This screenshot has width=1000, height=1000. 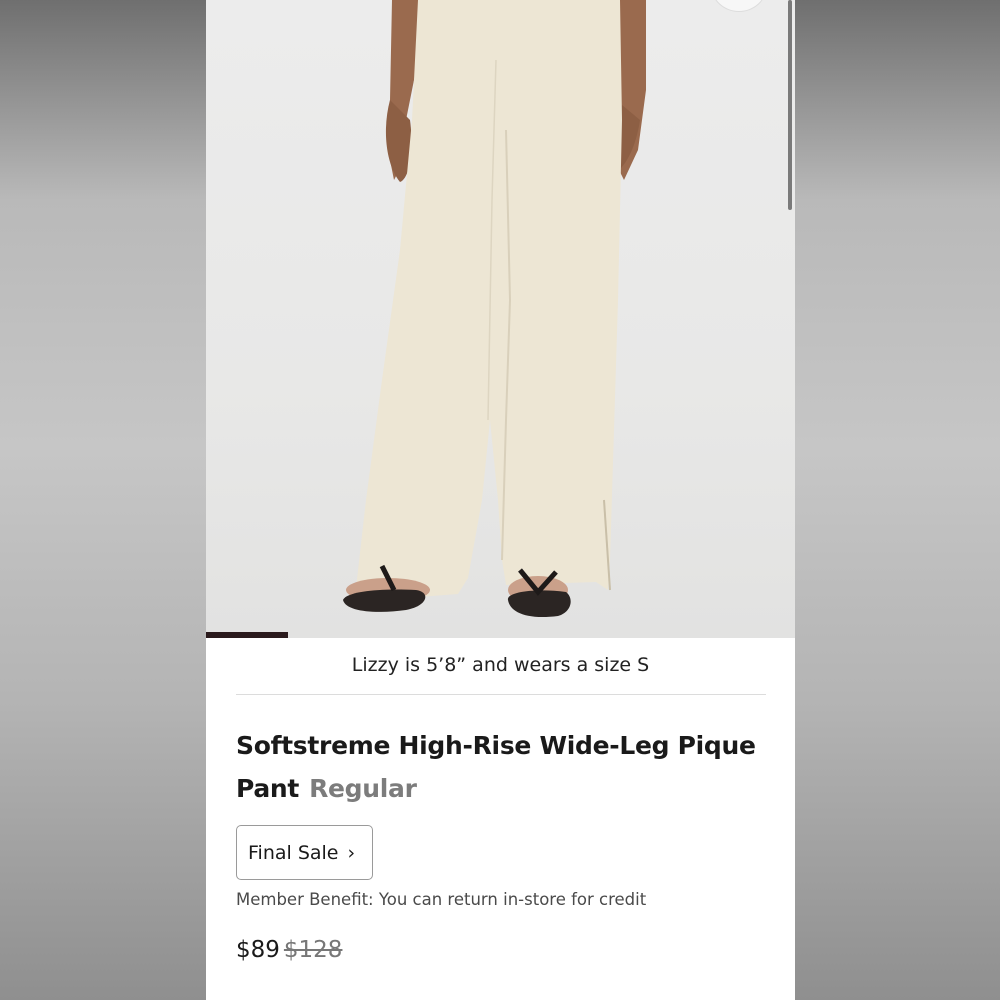 What do you see at coordinates (501, 694) in the screenshot?
I see `divider` at bounding box center [501, 694].